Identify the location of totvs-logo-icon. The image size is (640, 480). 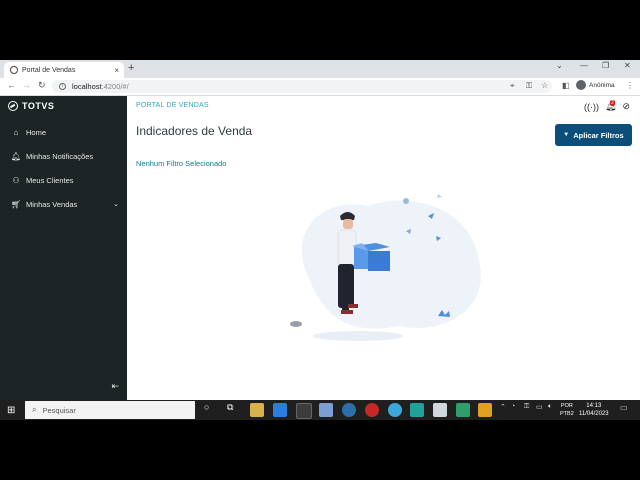
(13, 106).